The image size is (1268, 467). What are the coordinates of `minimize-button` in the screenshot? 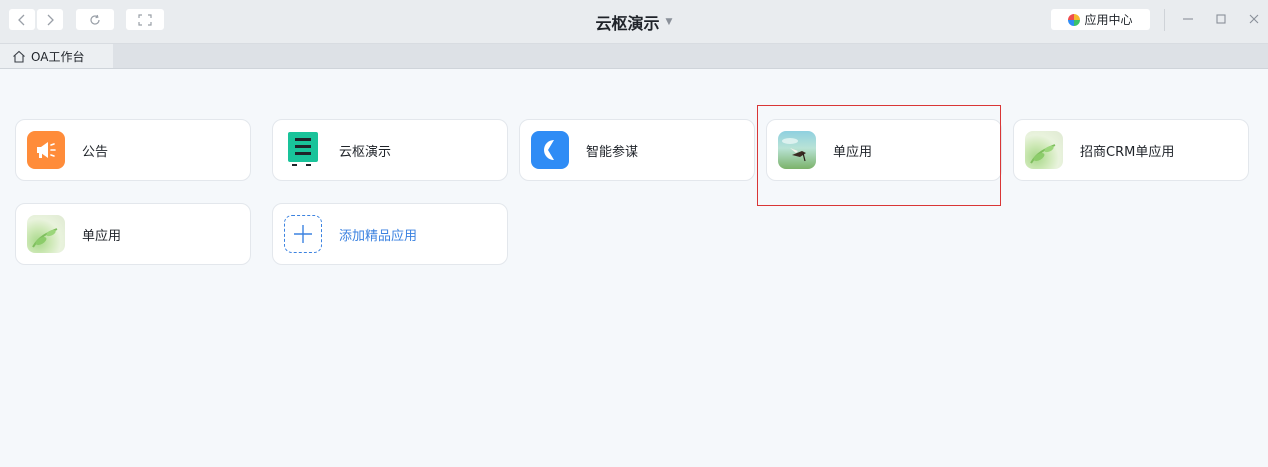 It's located at (1188, 19).